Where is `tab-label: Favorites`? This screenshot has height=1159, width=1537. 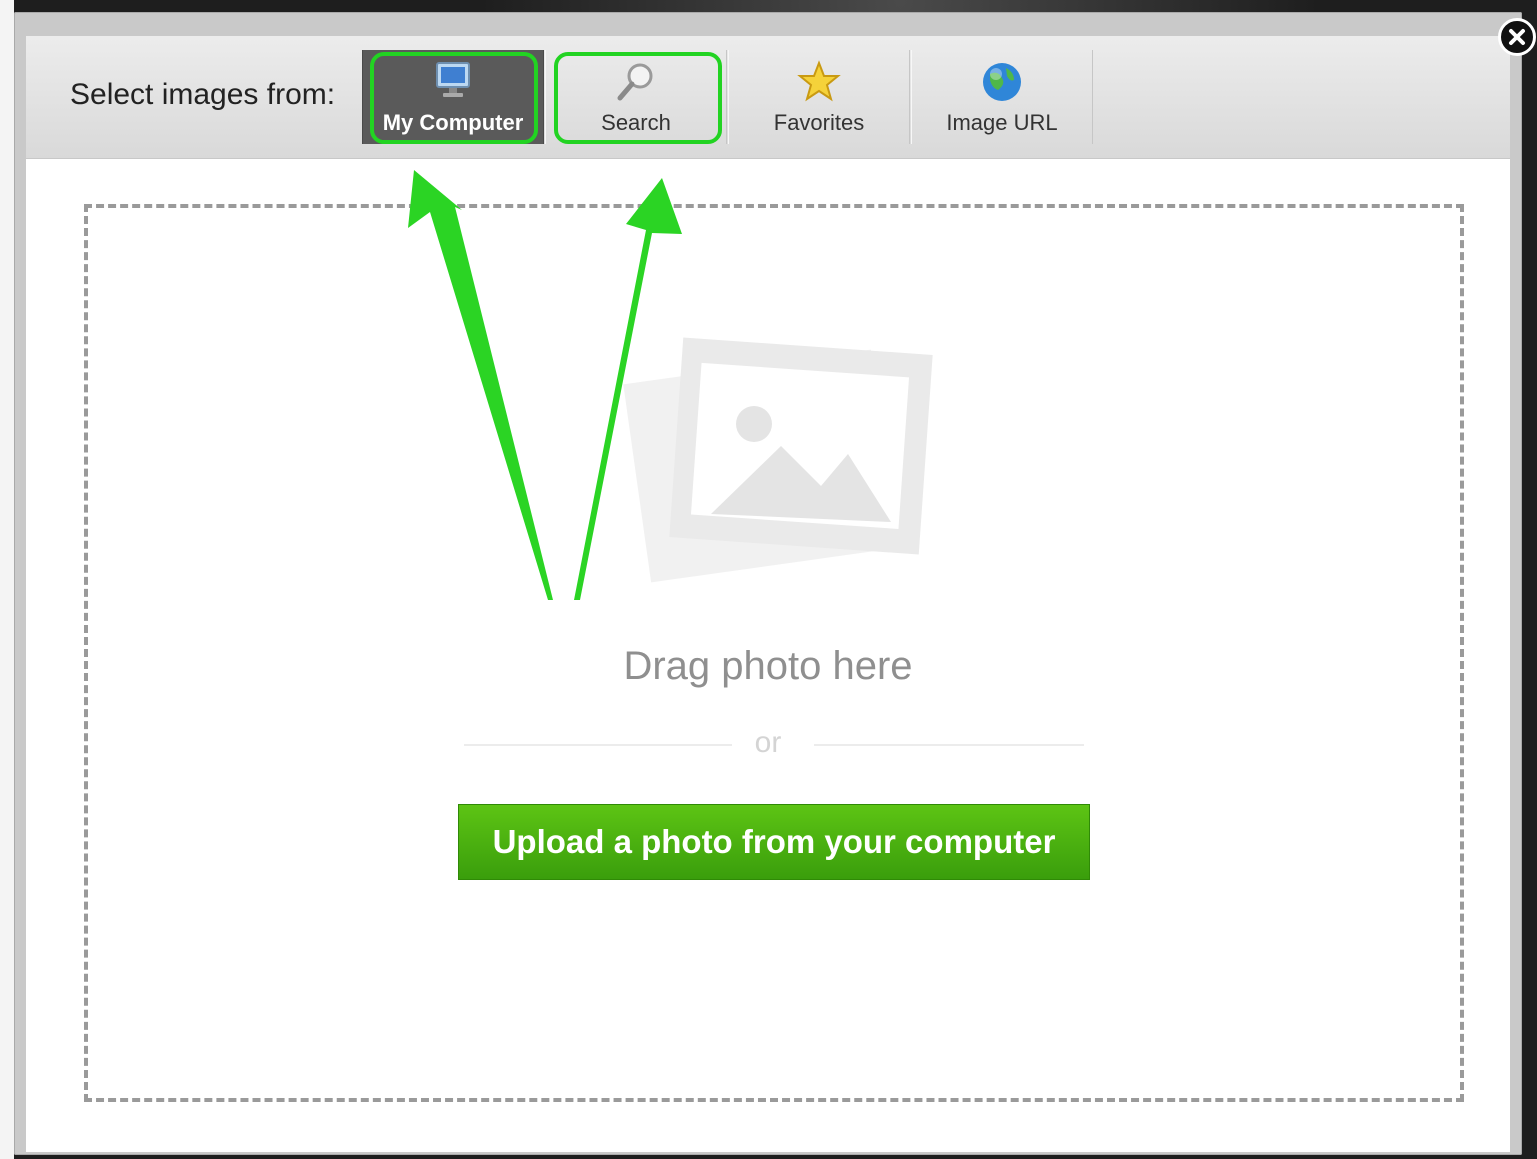
tab-label: Favorites is located at coordinates (819, 122).